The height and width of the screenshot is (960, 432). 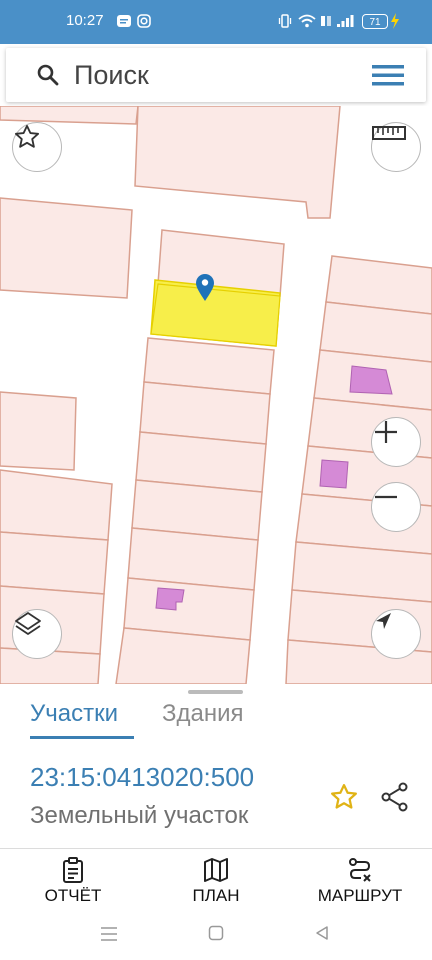 What do you see at coordinates (216, 22) in the screenshot?
I see `status-bar: 10:27 71` at bounding box center [216, 22].